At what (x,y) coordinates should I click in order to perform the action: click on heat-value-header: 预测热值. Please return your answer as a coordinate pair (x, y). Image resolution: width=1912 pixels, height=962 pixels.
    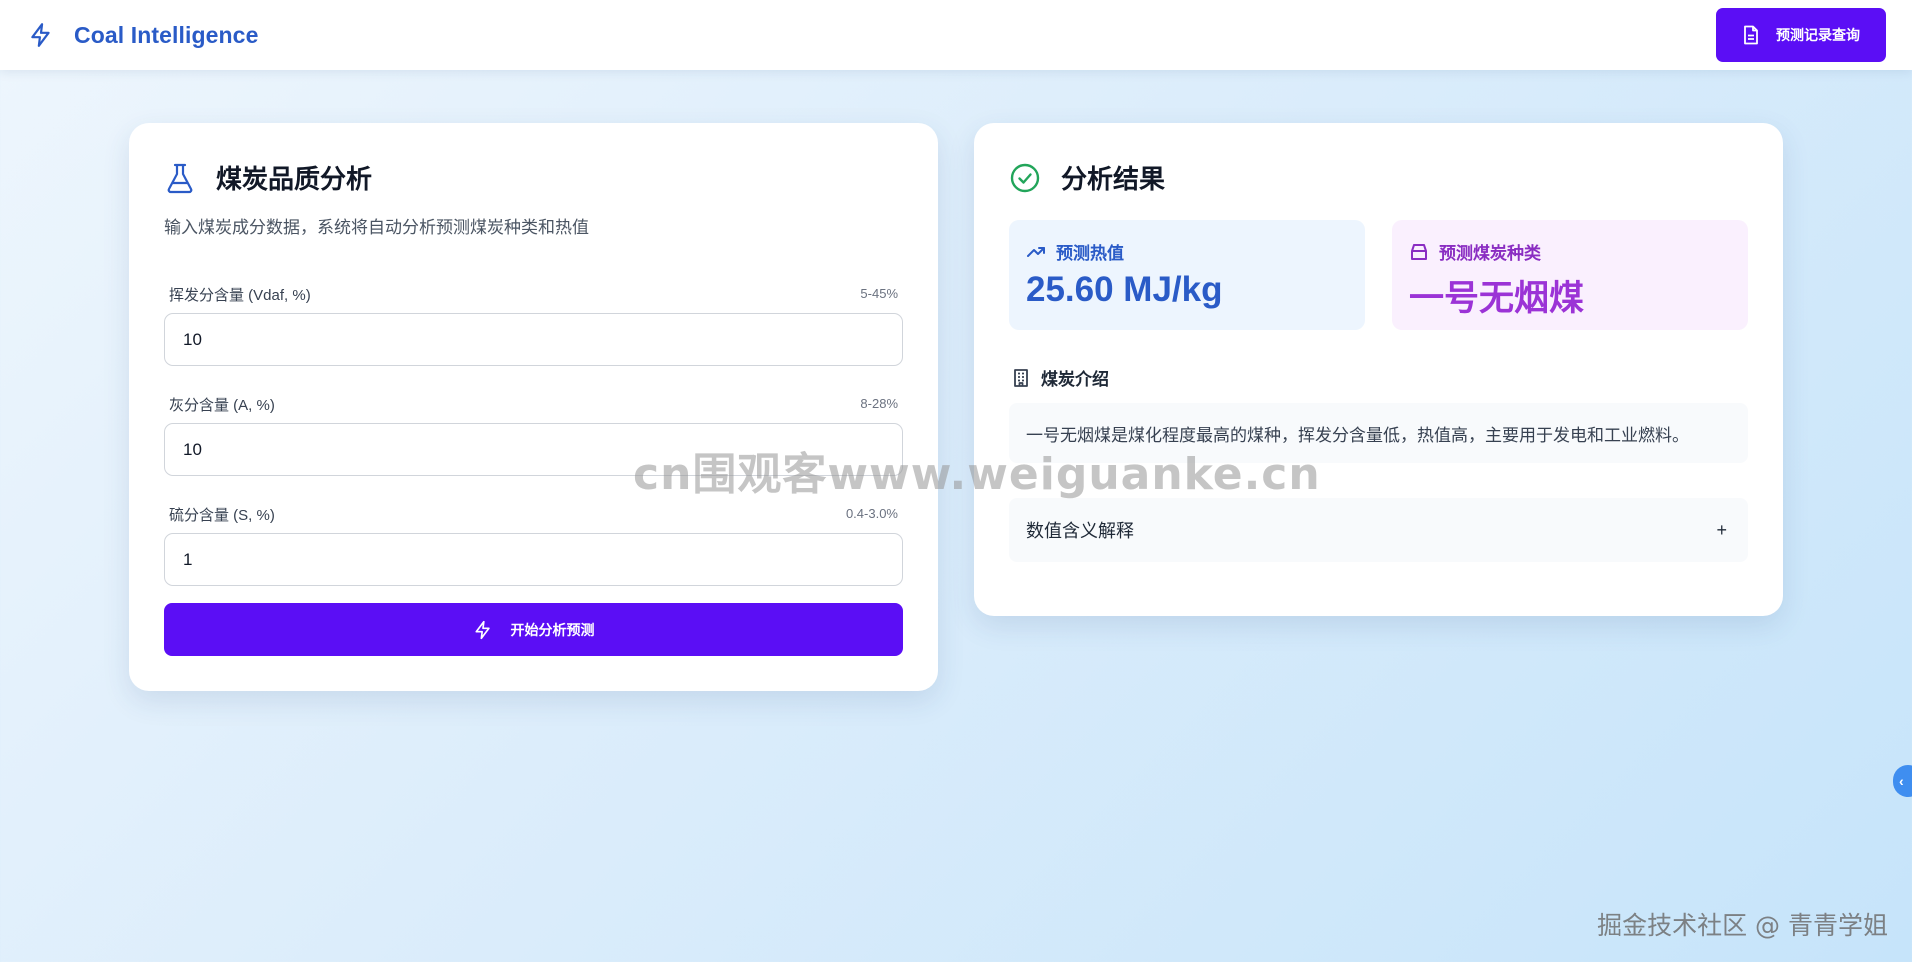
    Looking at the image, I should click on (1075, 251).